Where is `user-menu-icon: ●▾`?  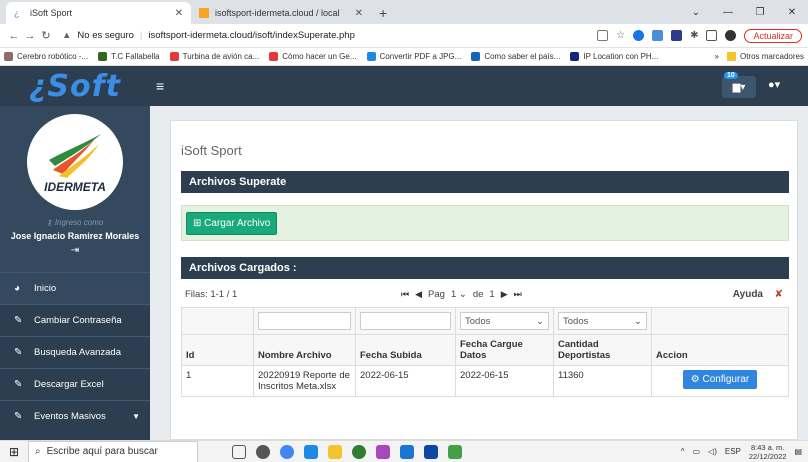 user-menu-icon: ●▾ is located at coordinates (774, 84).